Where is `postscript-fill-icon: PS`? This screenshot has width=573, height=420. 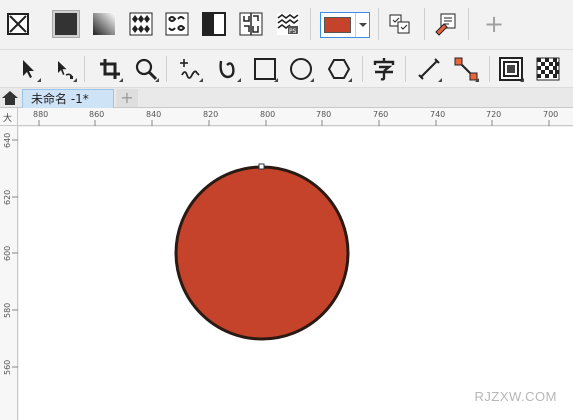 postscript-fill-icon: PS is located at coordinates (288, 24).